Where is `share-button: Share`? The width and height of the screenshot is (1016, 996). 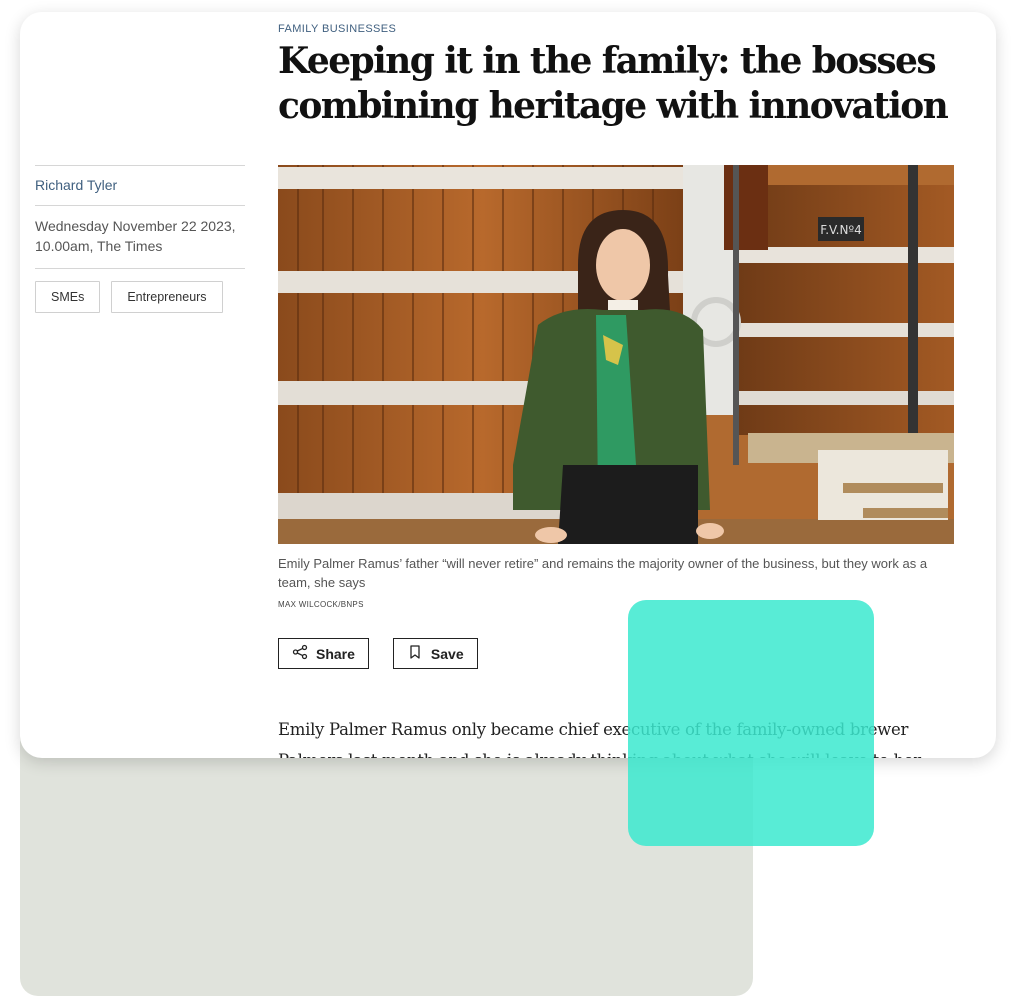
share-button: Share is located at coordinates (323, 653).